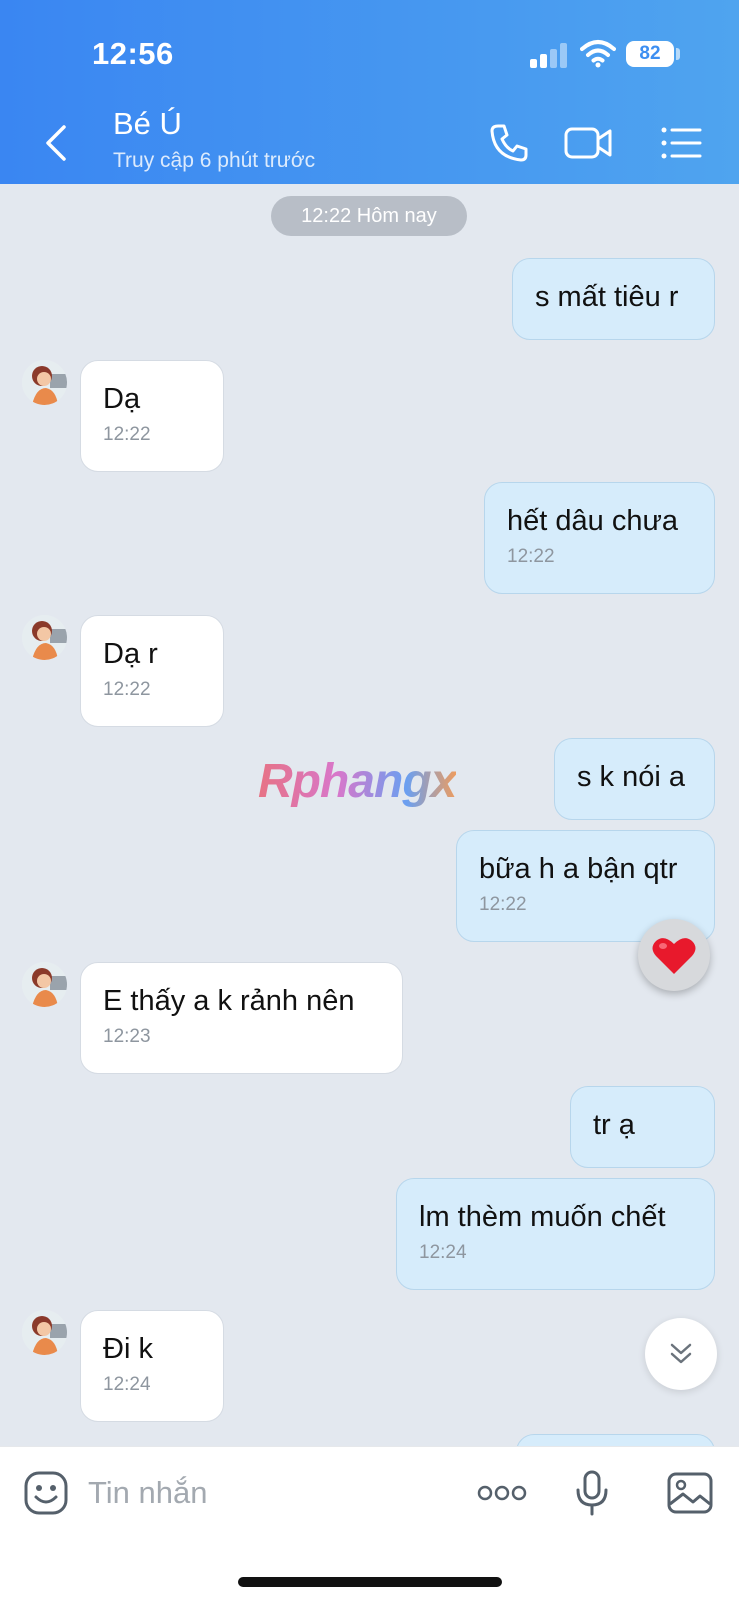  I want to click on message-bubble-outgoing: lm thèm muốn chết 12:24, so click(555, 1234).